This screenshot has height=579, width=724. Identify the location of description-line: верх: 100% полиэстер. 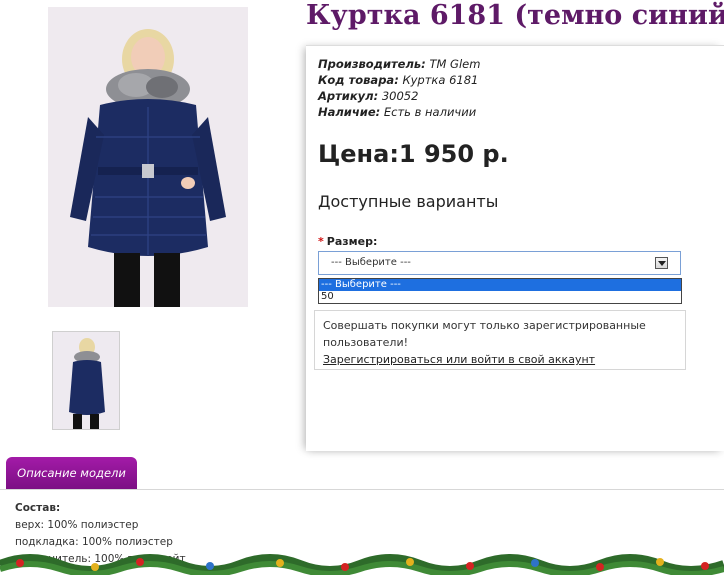
(77, 525).